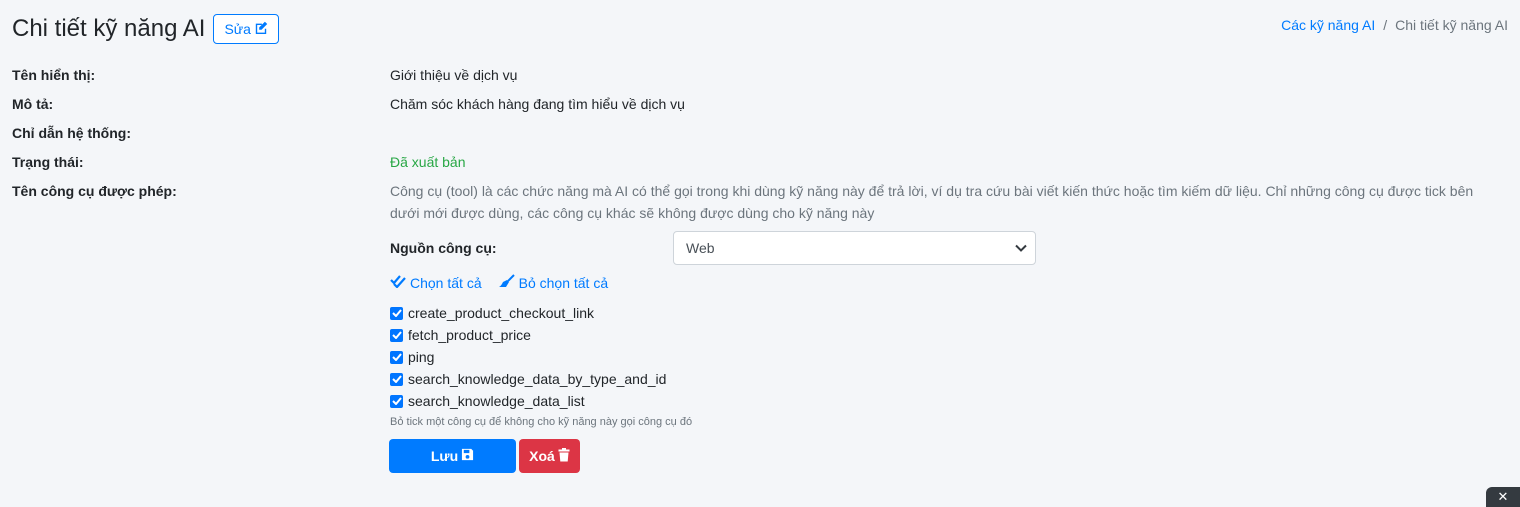 The height and width of the screenshot is (507, 1520). What do you see at coordinates (237, 29) in the screenshot?
I see `edit-button-label: Sửa` at bounding box center [237, 29].